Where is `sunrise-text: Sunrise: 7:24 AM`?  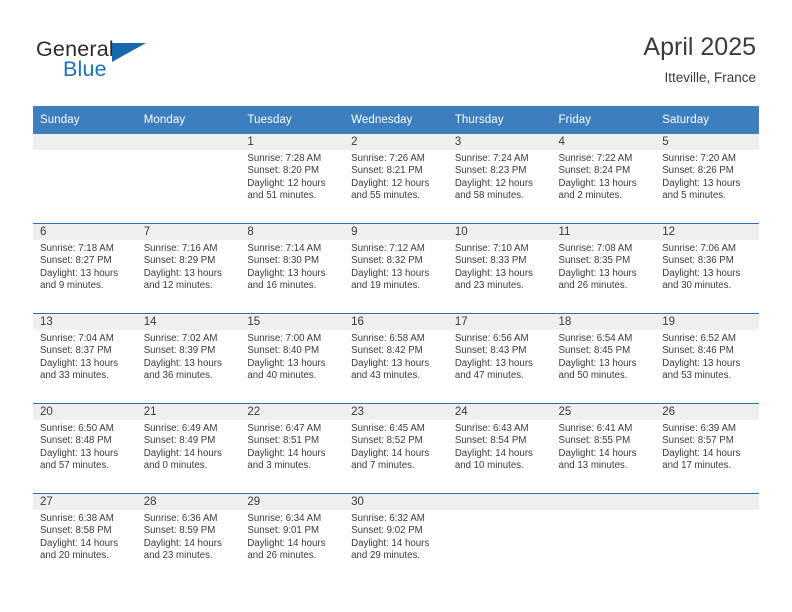
sunrise-text: Sunrise: 7:24 AM is located at coordinates (491, 158).